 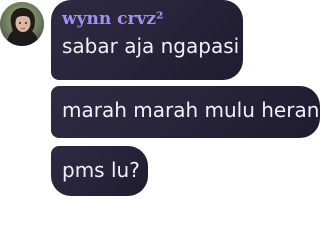 I want to click on message-text: marah marah mulu heran, so click(x=191, y=110).